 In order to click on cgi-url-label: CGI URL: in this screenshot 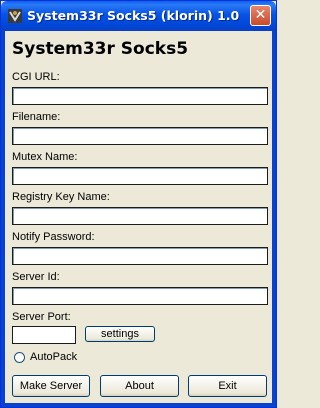, I will do `click(36, 77)`.